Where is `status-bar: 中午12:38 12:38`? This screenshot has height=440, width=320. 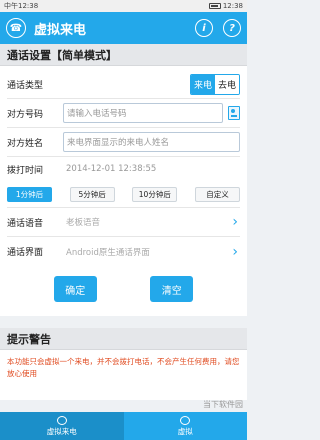 status-bar: 中午12:38 12:38 is located at coordinates (123, 6).